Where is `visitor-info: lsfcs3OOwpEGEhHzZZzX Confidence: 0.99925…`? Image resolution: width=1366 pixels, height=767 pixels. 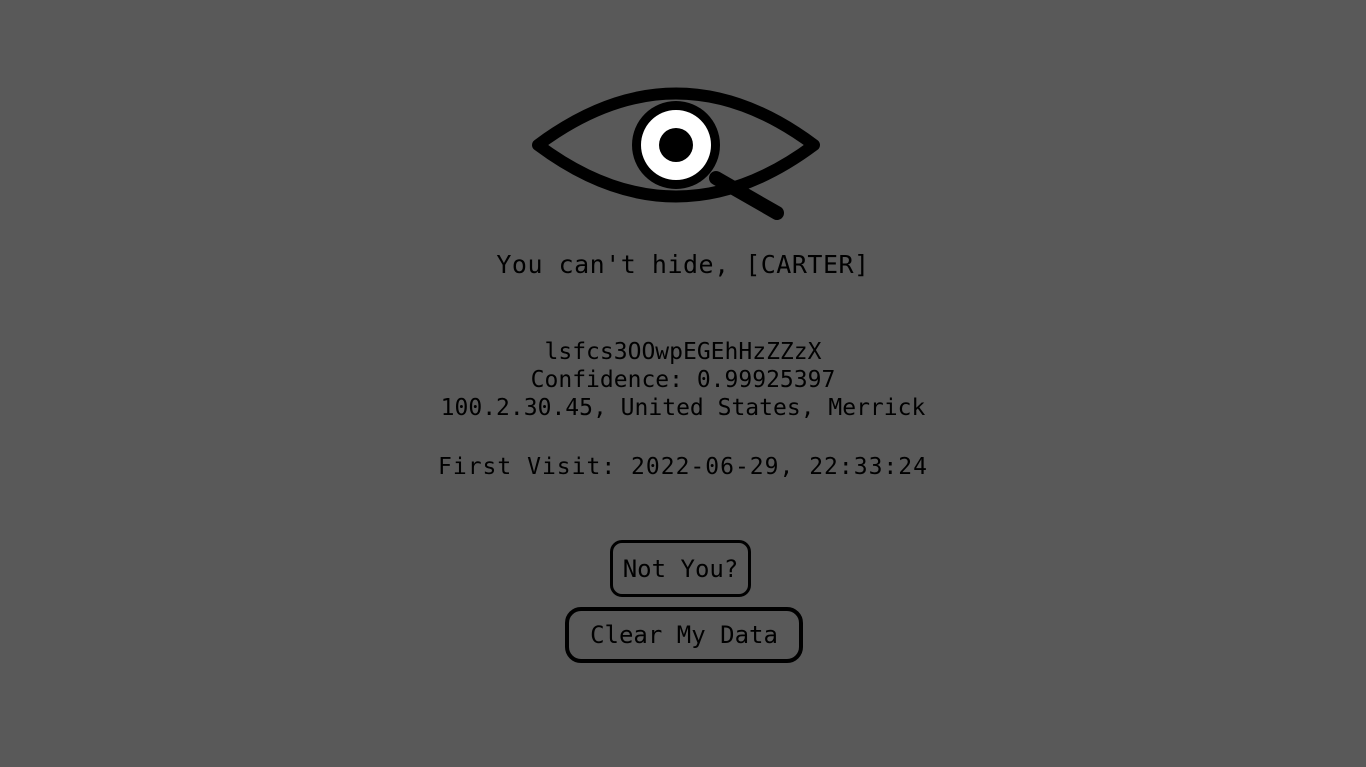
visitor-info: lsfcs3OOwpEGEhHzZZzX Confidence: 0.99925… is located at coordinates (683, 380).